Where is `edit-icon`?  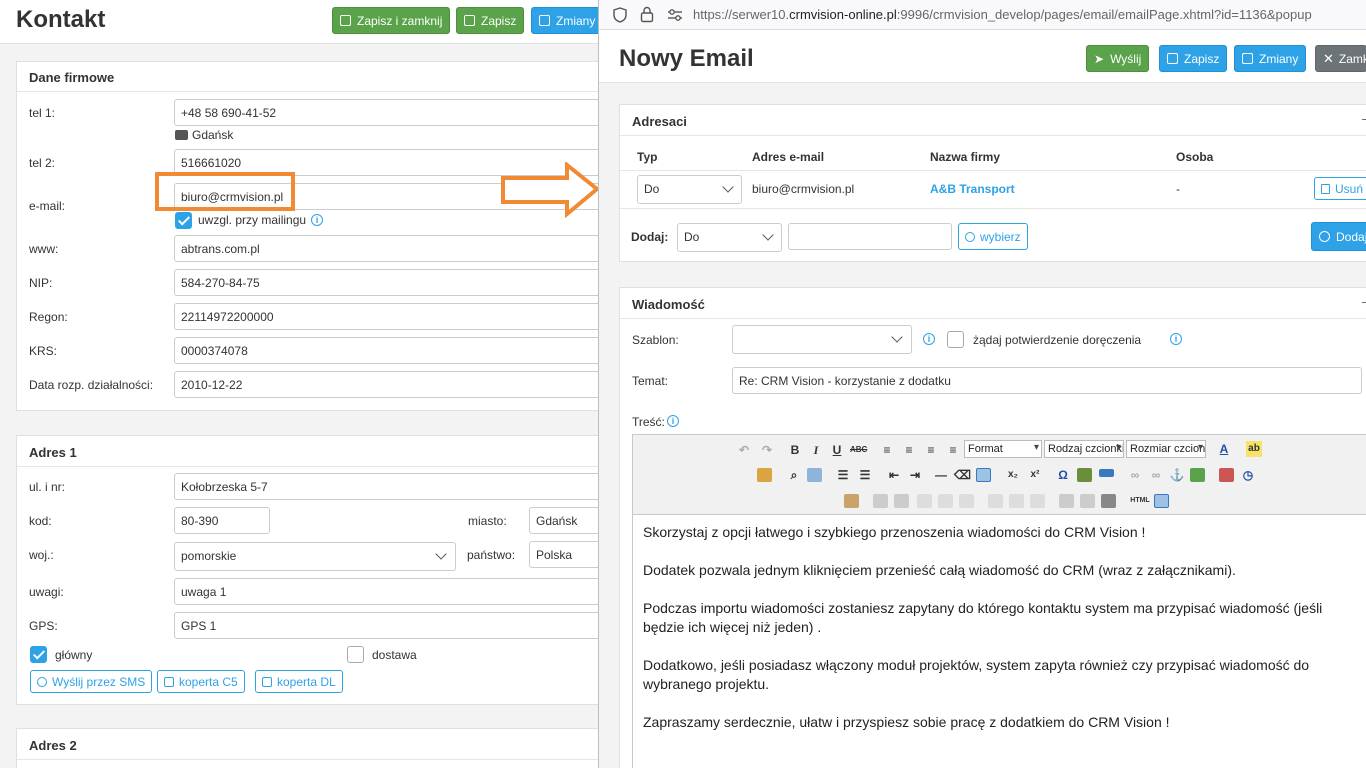
edit-icon is located at coordinates (851, 501).